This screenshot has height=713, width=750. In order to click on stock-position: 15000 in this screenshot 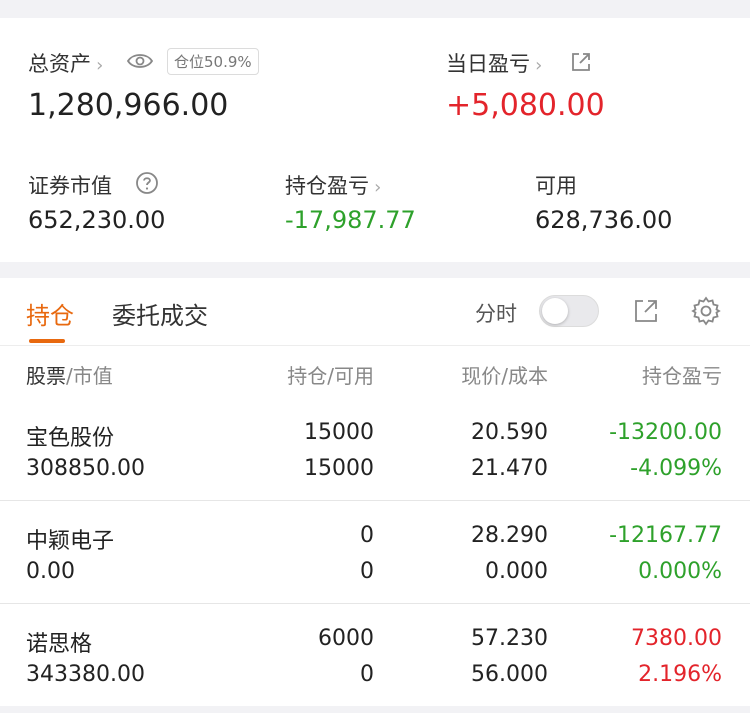, I will do `click(339, 432)`.